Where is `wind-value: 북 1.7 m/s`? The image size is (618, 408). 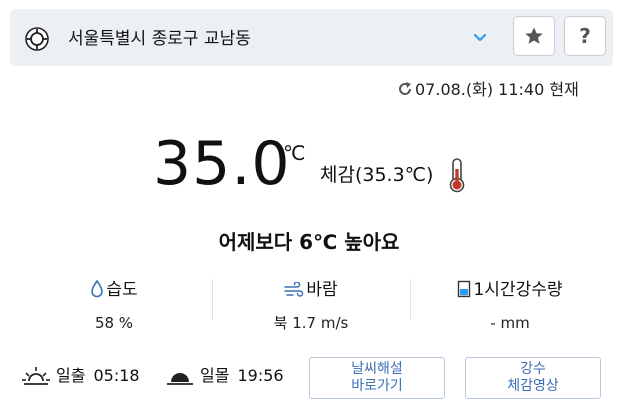
wind-value: 북 1.7 m/s is located at coordinates (311, 323).